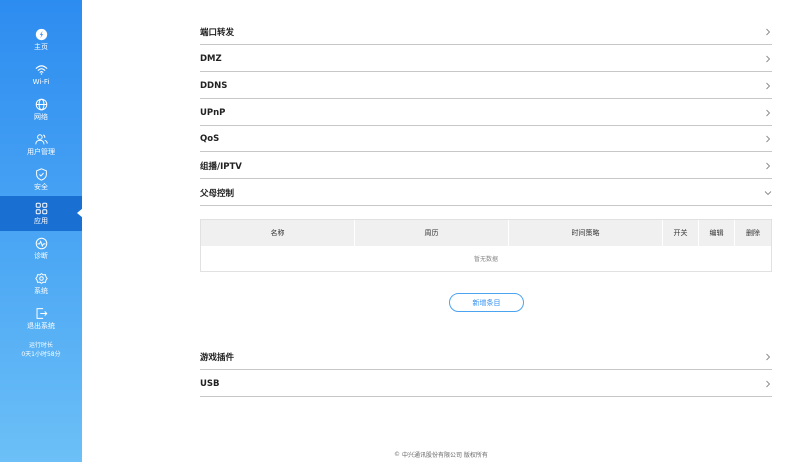 This screenshot has height=462, width=800. Describe the element at coordinates (80, 213) in the screenshot. I see `active-indicator` at that location.